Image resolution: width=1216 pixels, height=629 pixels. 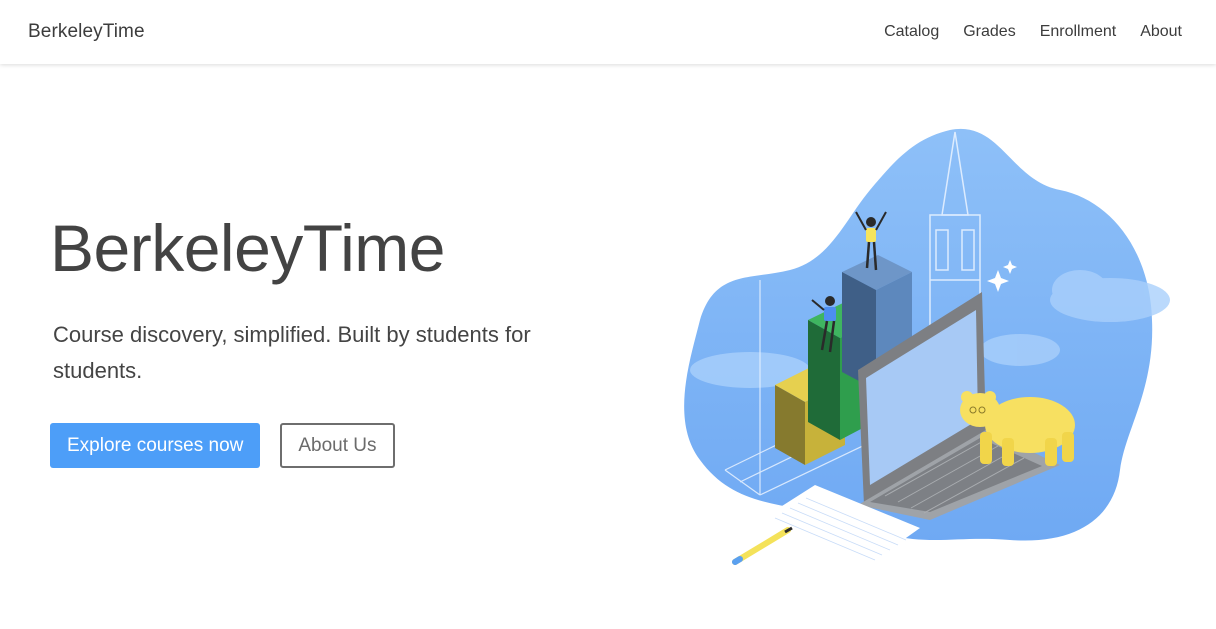 What do you see at coordinates (762, 545) in the screenshot?
I see `pencil` at bounding box center [762, 545].